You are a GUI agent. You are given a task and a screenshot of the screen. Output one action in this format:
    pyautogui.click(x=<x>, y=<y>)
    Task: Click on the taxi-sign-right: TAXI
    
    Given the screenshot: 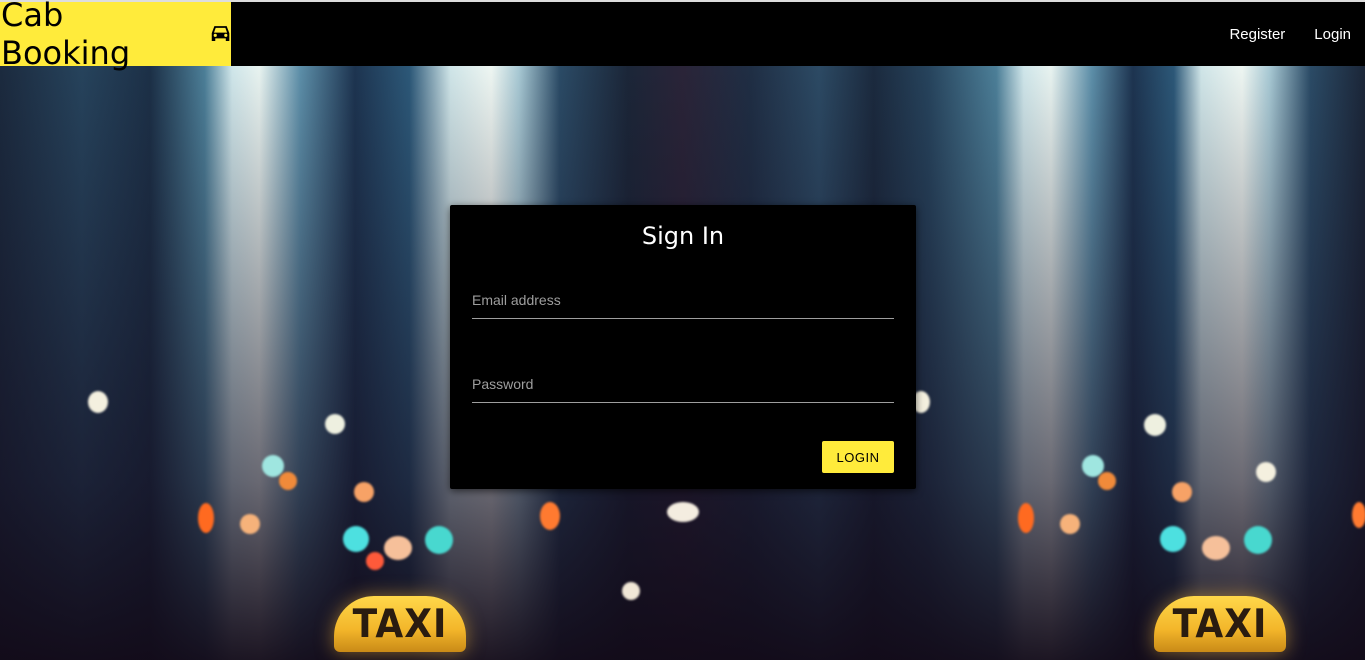 What is the action you would take?
    pyautogui.click(x=1220, y=624)
    